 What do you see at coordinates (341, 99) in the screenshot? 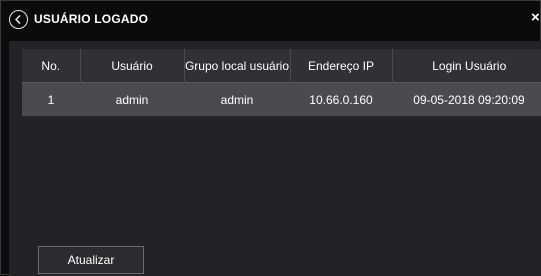
I see `cell-ip: 10.66.0.160` at bounding box center [341, 99].